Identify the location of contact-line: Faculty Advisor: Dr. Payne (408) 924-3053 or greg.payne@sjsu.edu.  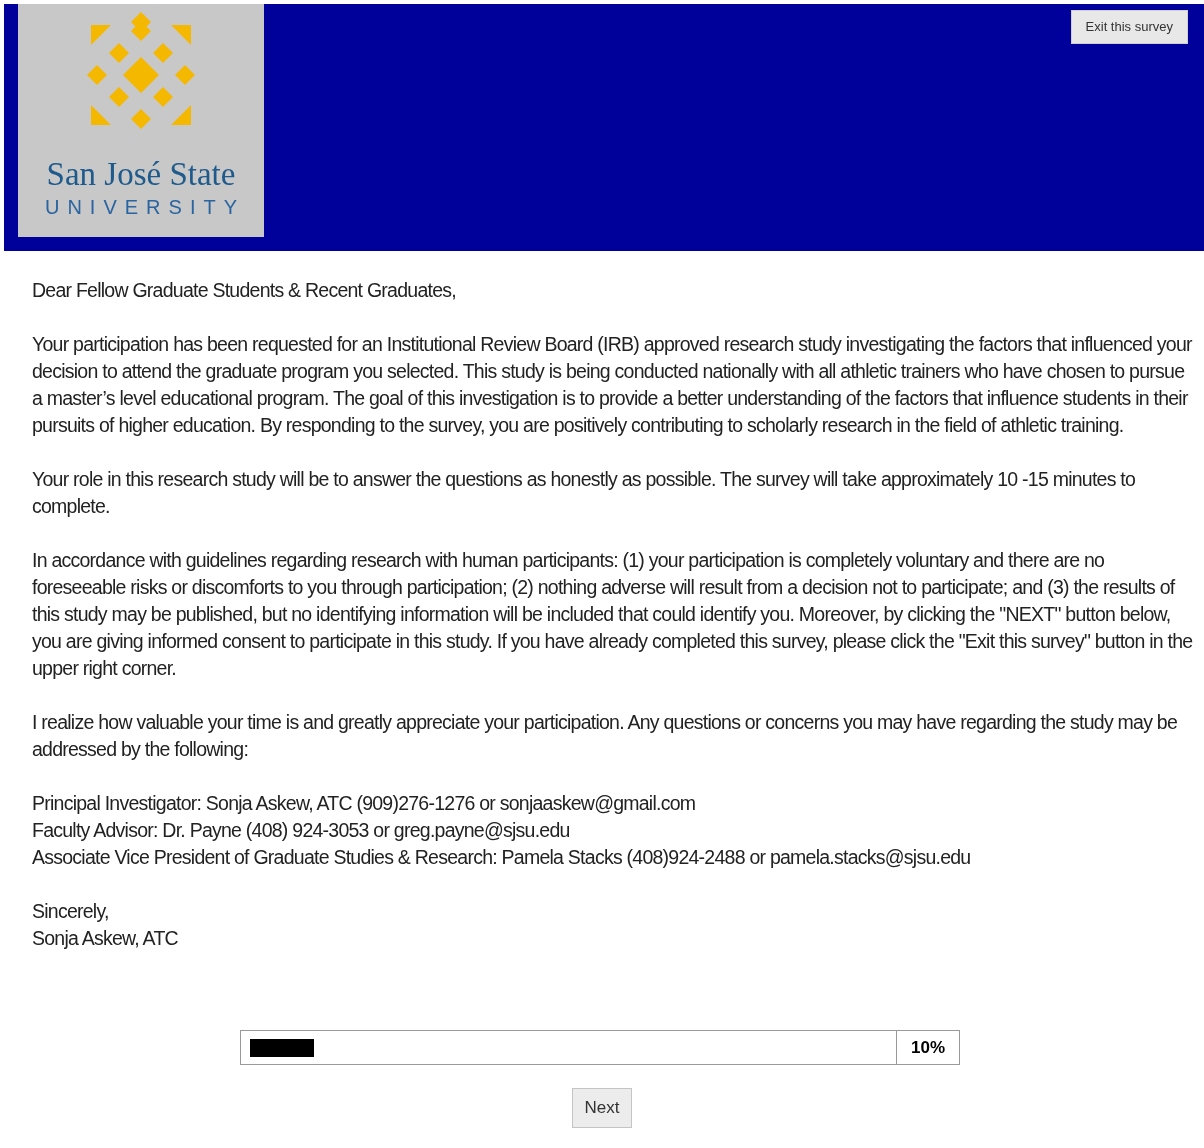
(301, 830).